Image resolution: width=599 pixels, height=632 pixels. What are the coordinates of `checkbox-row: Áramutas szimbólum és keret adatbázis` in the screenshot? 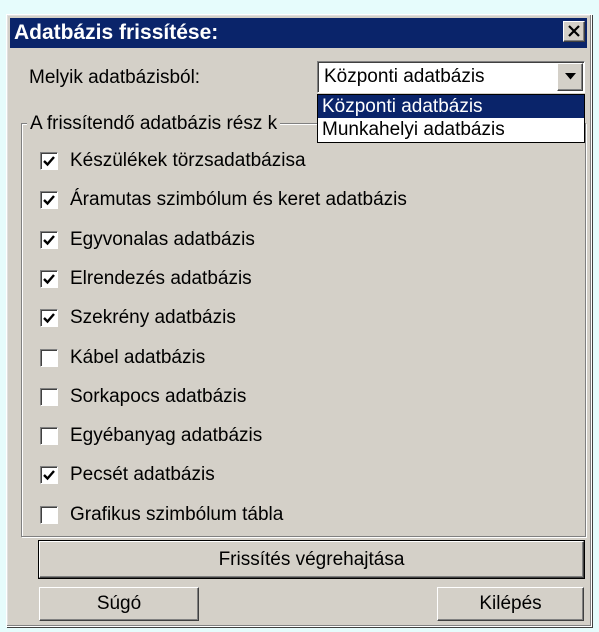 It's located at (223, 200).